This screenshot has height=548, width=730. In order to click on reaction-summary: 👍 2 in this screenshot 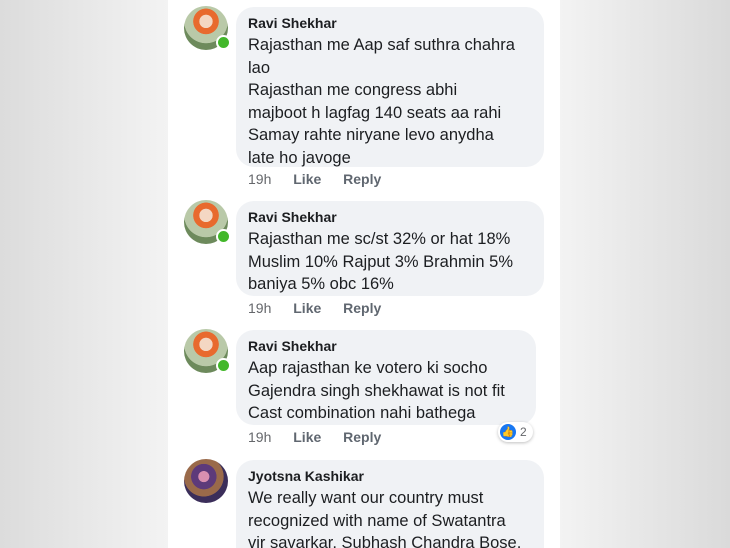, I will do `click(515, 432)`.